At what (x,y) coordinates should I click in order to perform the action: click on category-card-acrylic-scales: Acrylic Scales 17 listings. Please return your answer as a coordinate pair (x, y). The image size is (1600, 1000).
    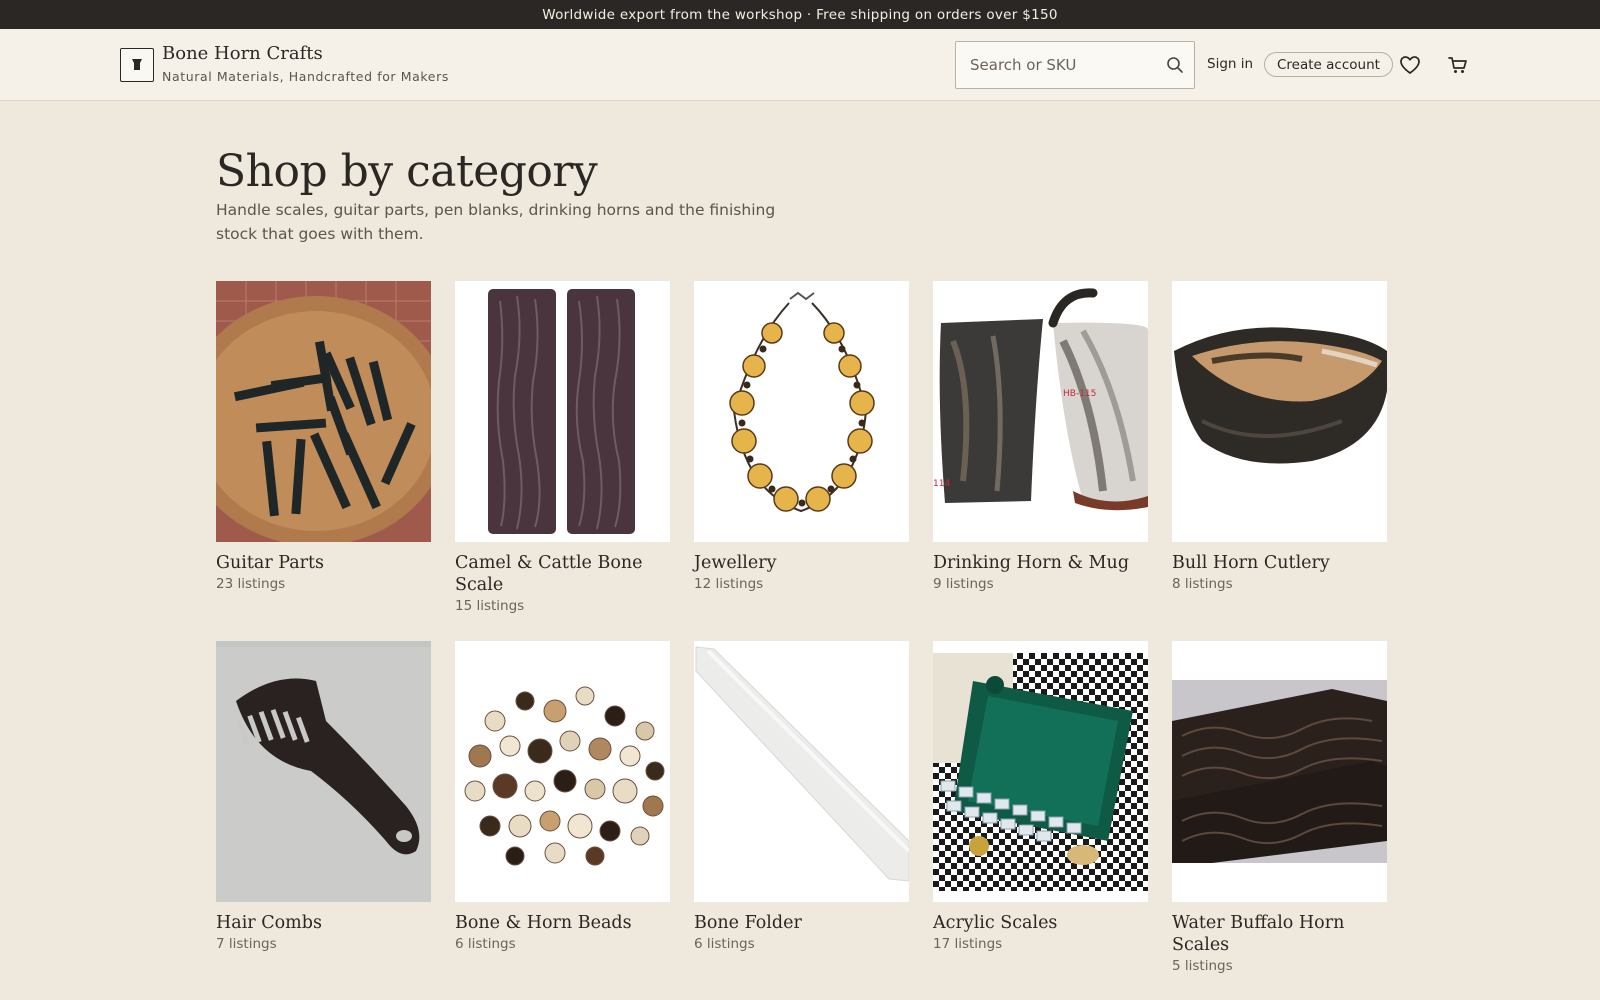
    Looking at the image, I should click on (1040, 820).